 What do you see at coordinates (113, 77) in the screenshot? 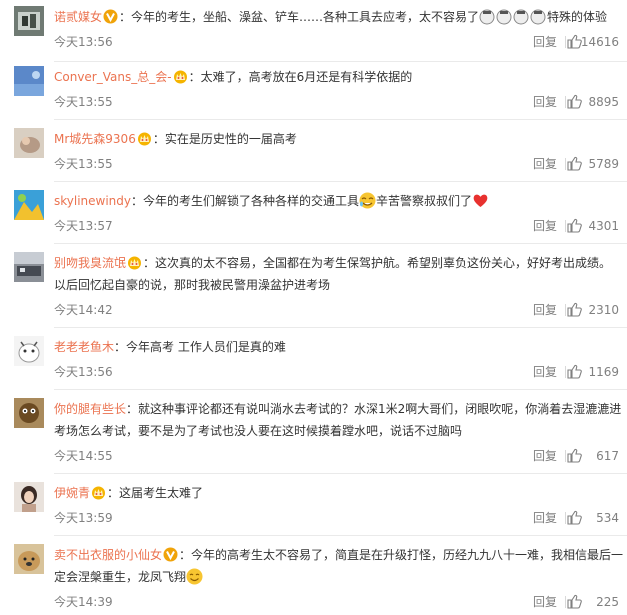
I see `username-link: Conver_Vans_总_会-` at bounding box center [113, 77].